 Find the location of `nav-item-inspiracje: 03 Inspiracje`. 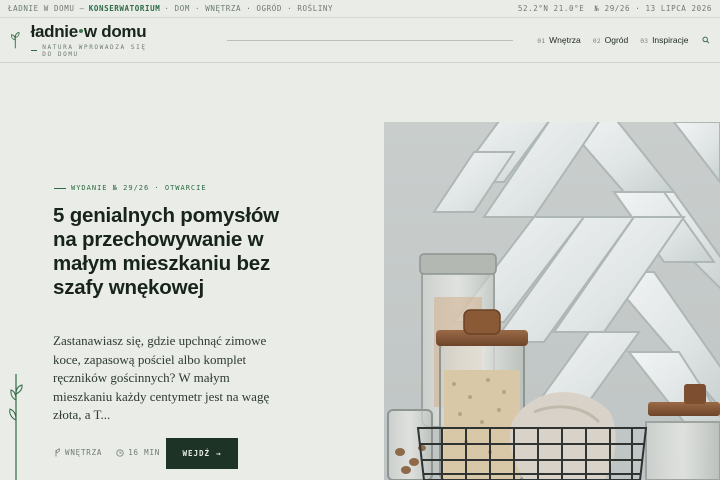

nav-item-inspiracje: 03 Inspiracje is located at coordinates (664, 40).